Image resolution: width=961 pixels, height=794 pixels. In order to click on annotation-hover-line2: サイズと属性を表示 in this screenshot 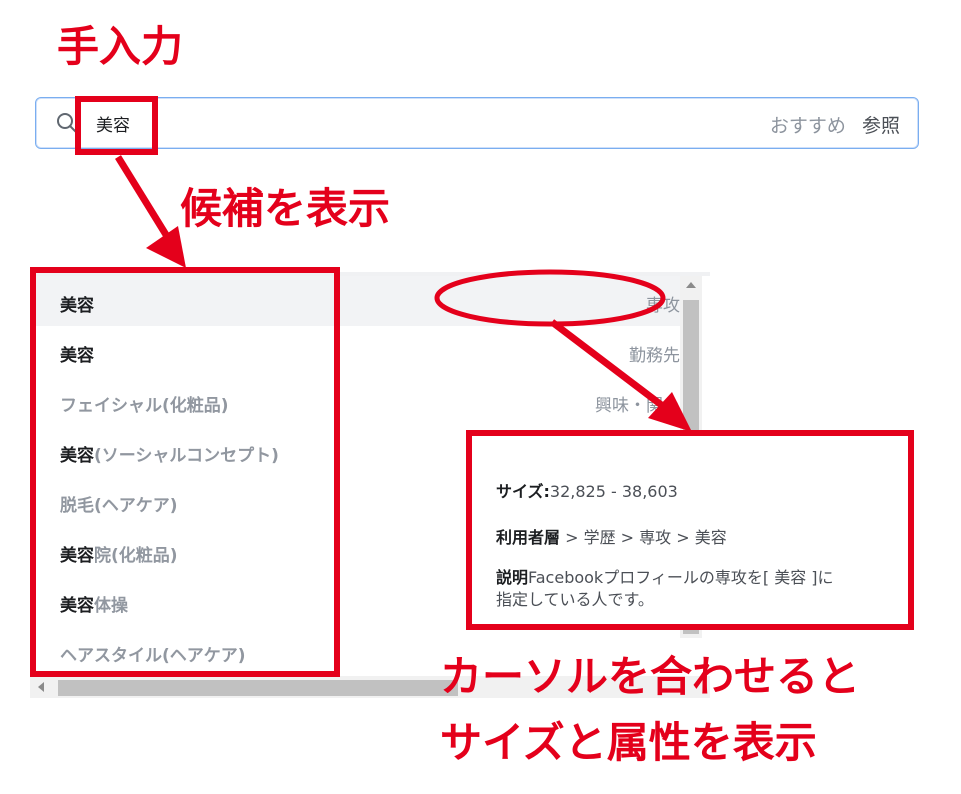, I will do `click(628, 742)`.